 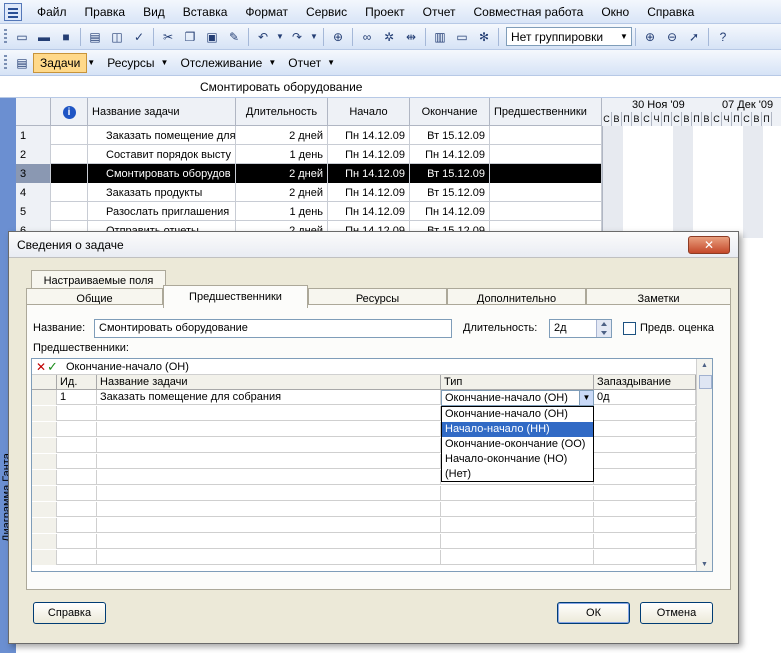 I want to click on finish-cell: Пн 14.12.09, so click(x=450, y=154).